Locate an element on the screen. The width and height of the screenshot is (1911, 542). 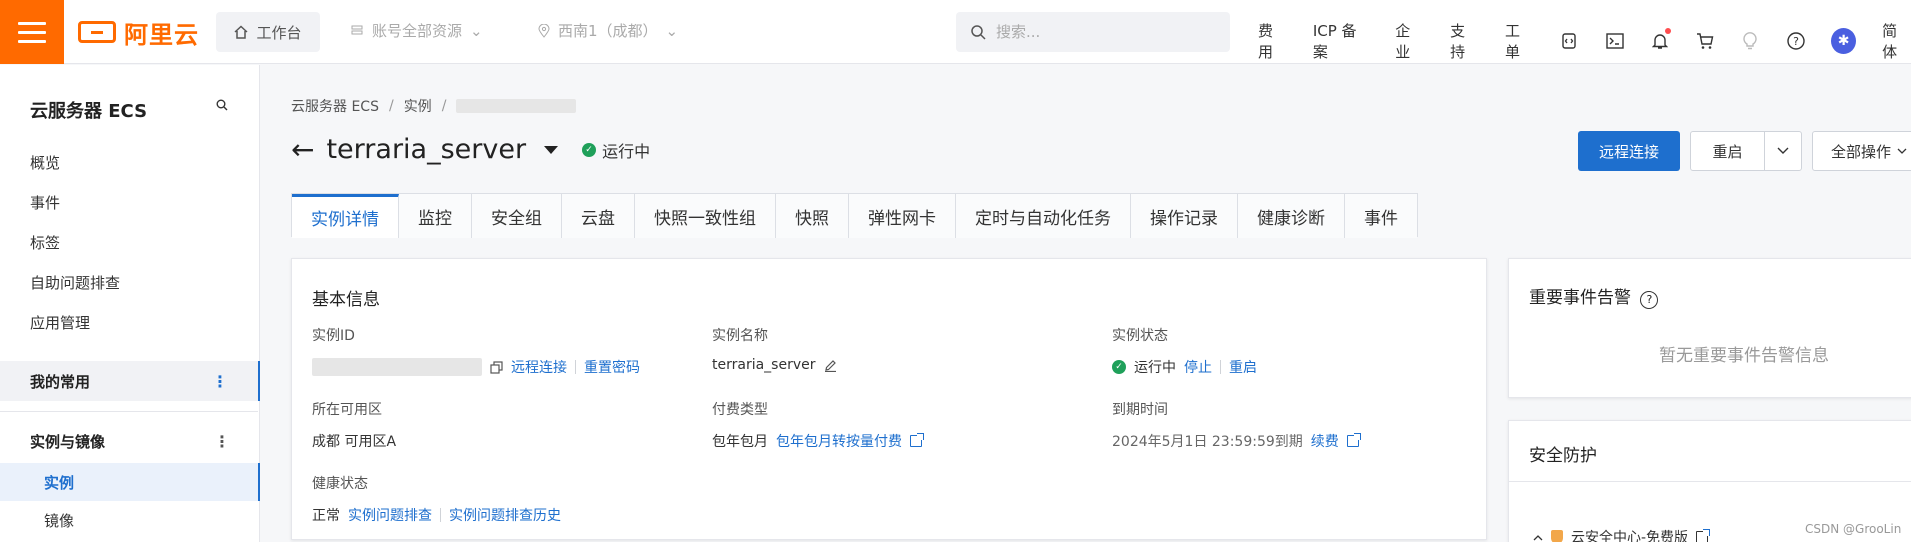
tab-events: 事件 is located at coordinates (1381, 216).